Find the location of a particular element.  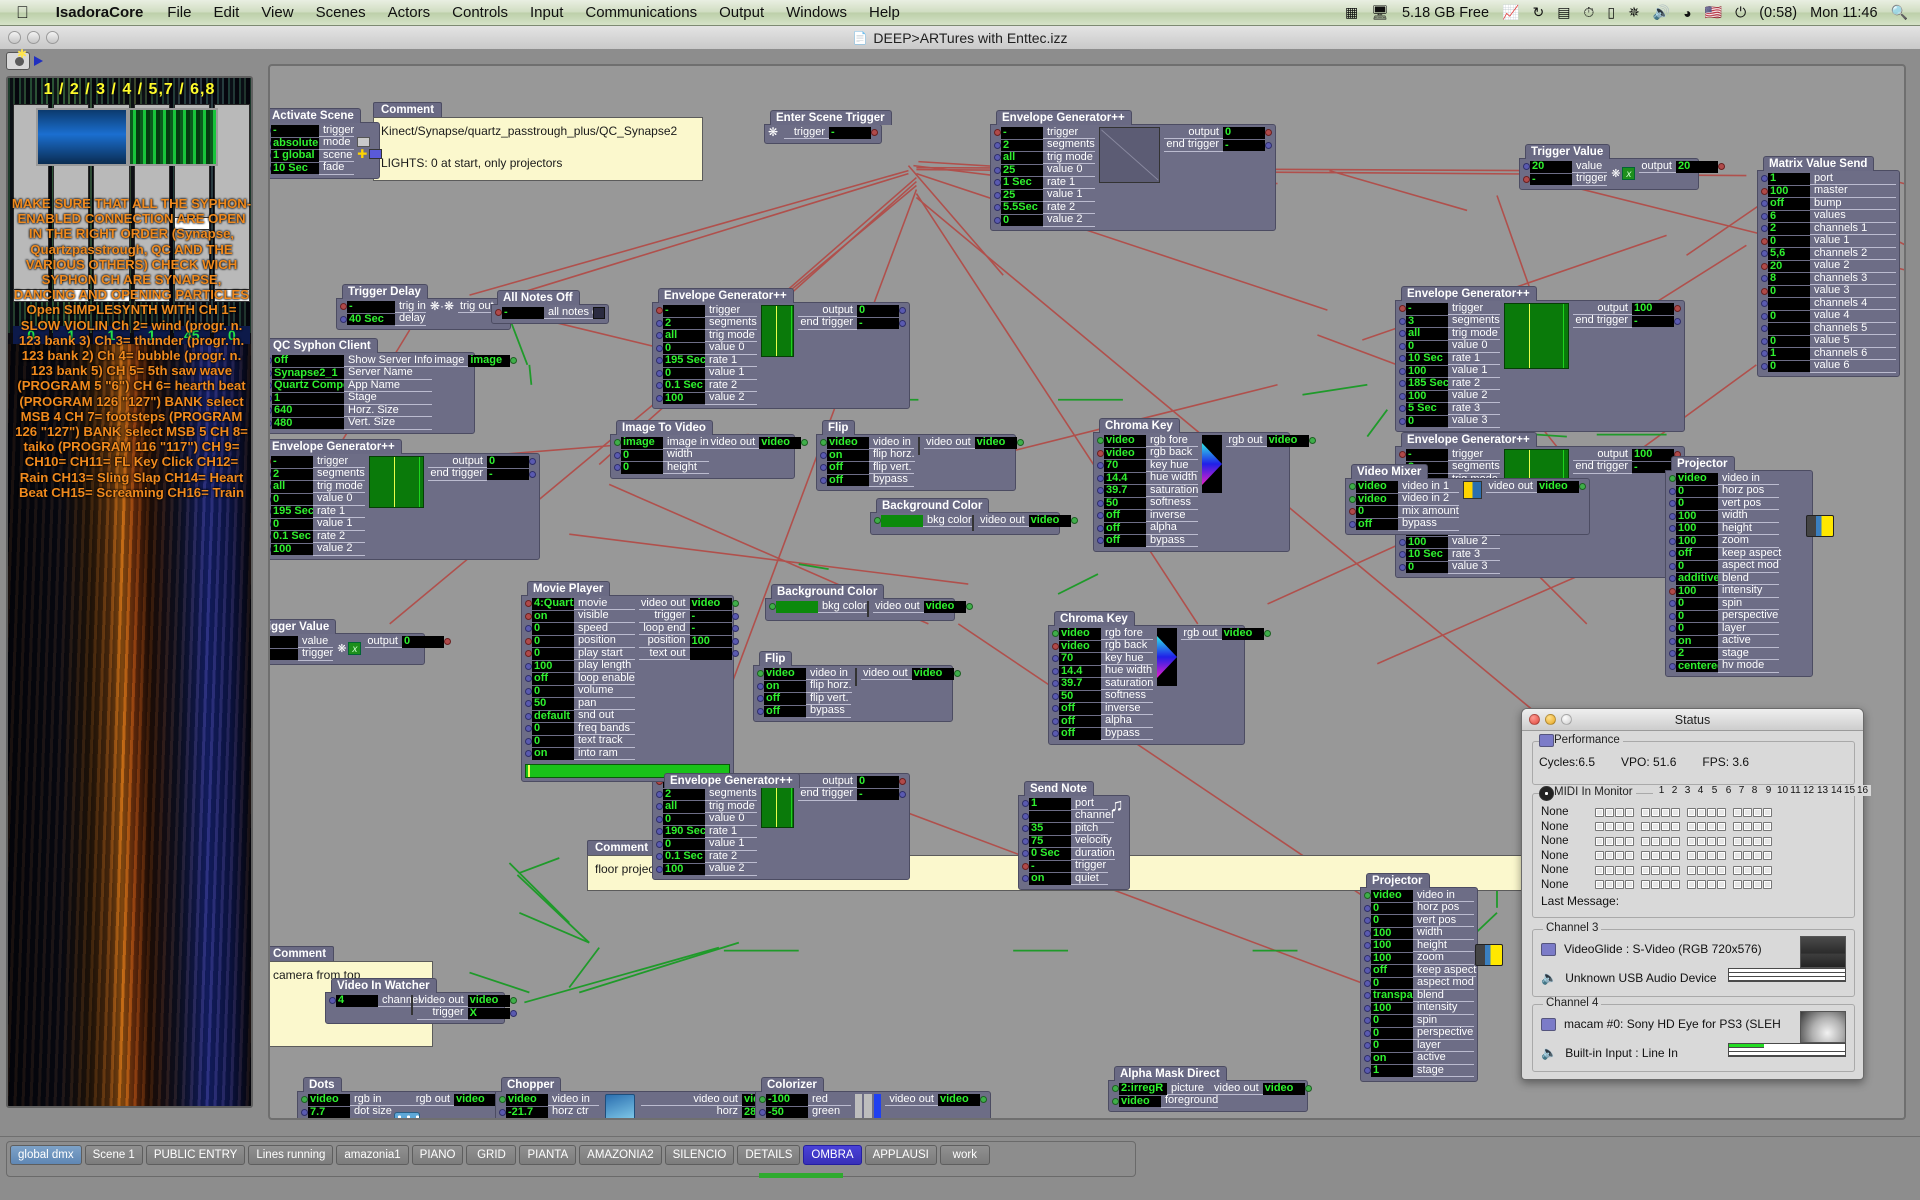

value-field: 1 is located at coordinates (1392, 1071).